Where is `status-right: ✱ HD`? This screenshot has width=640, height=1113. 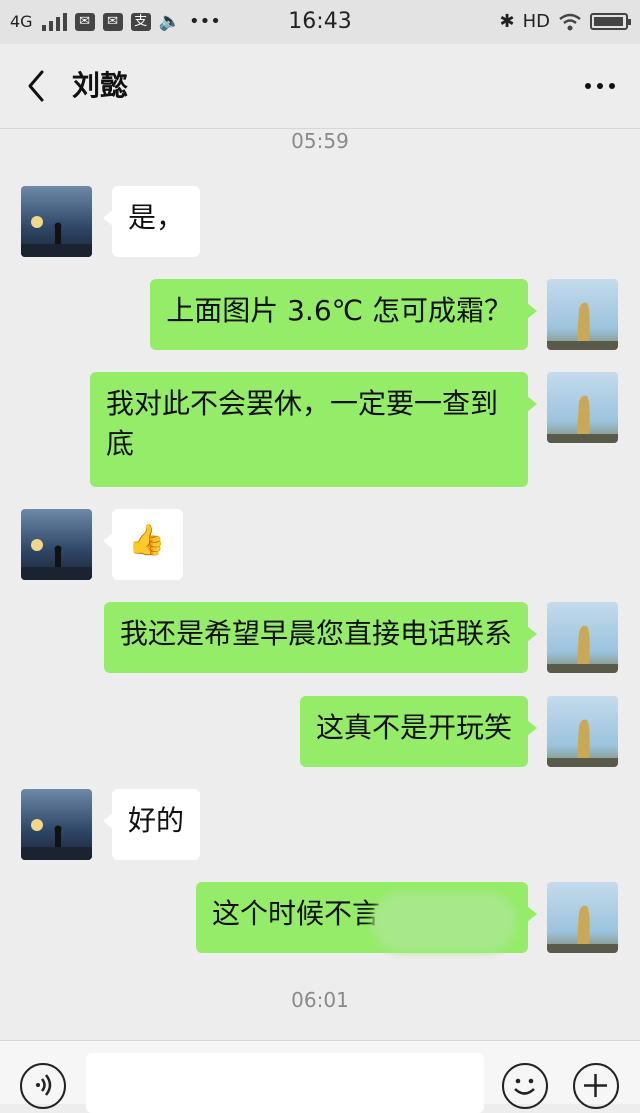 status-right: ✱ HD is located at coordinates (565, 21).